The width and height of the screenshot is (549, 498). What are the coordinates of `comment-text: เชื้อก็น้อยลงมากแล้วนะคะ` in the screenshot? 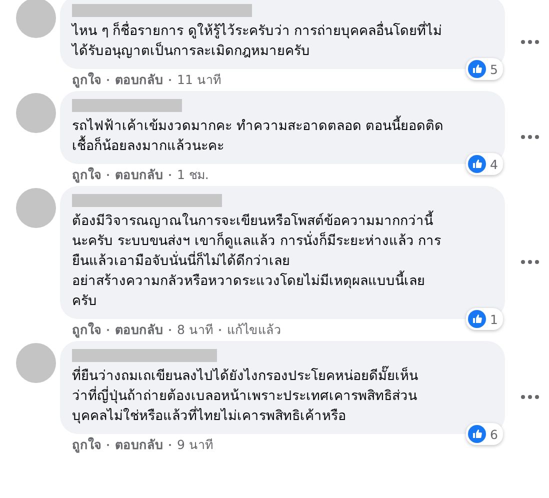 It's located at (282, 146).